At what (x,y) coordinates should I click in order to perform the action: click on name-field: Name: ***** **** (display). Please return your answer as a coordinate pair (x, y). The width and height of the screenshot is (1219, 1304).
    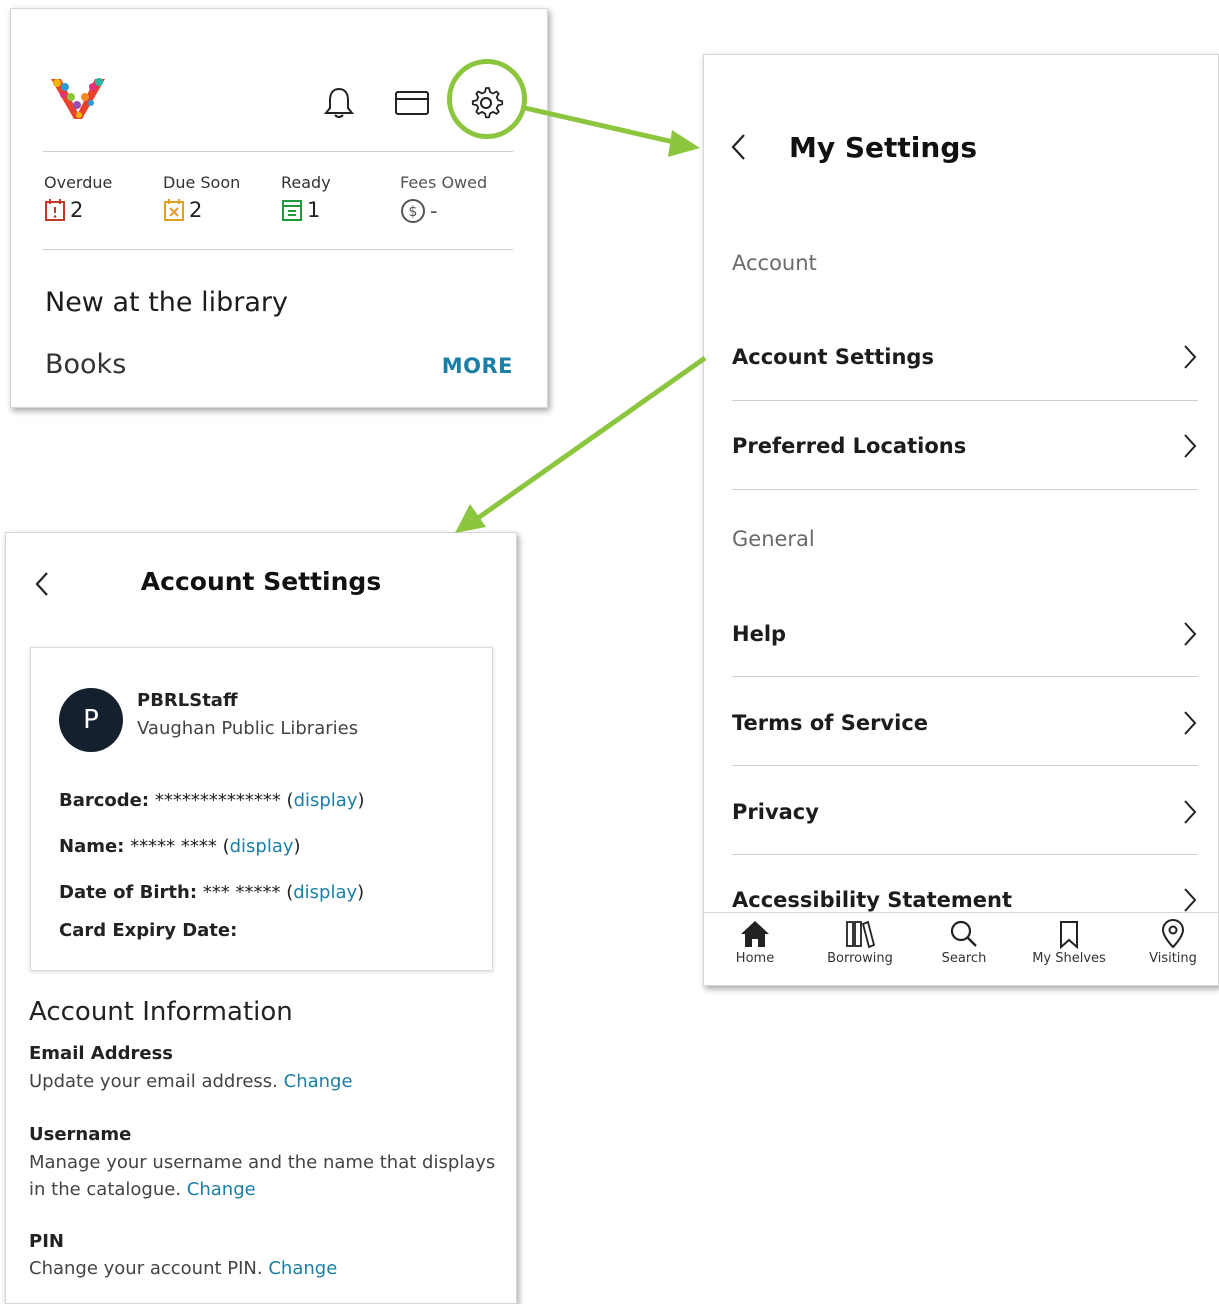
    Looking at the image, I should click on (180, 846).